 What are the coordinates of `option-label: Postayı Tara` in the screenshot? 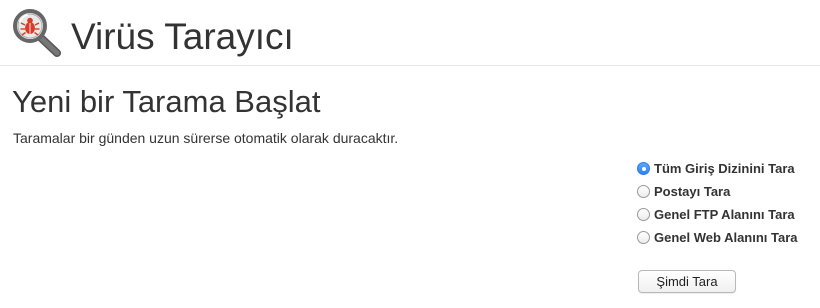 It's located at (692, 191).